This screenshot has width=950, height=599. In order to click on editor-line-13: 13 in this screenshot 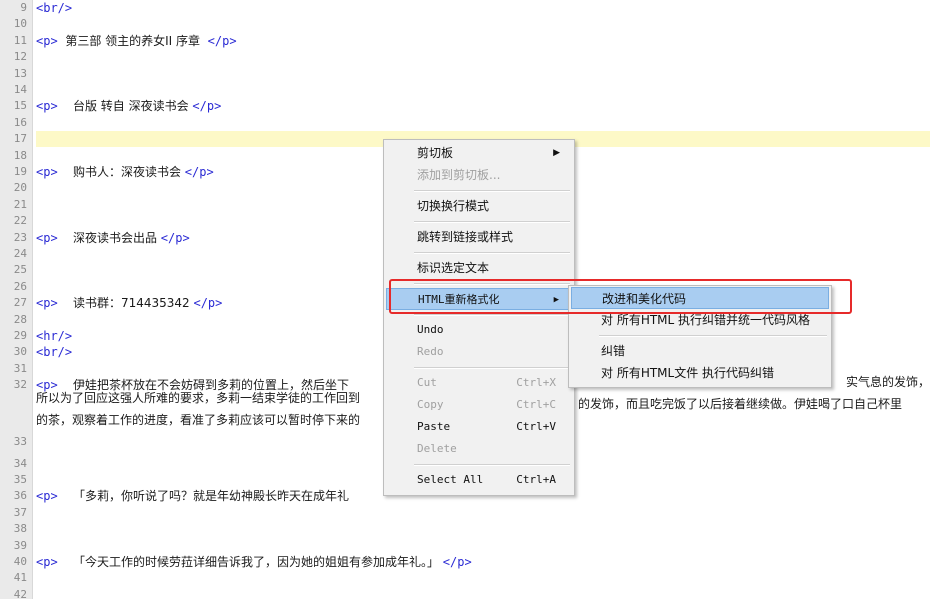, I will do `click(465, 74)`.